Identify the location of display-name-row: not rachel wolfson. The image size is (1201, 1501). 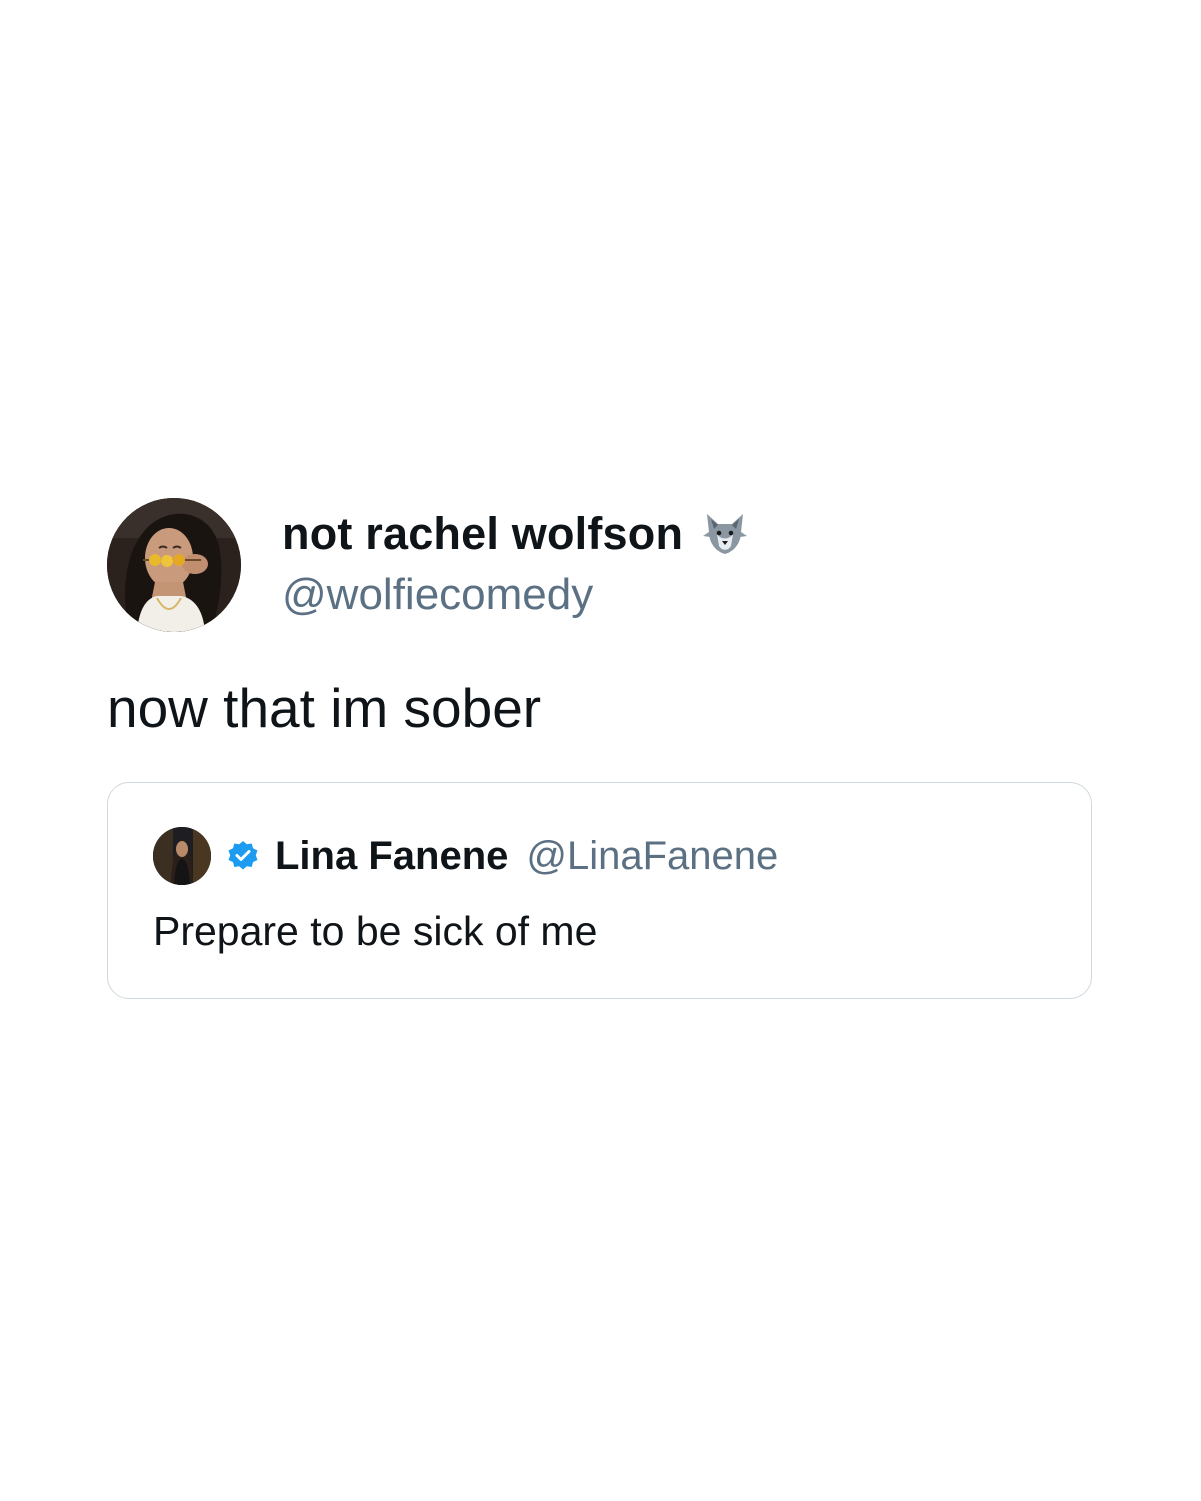
(515, 534).